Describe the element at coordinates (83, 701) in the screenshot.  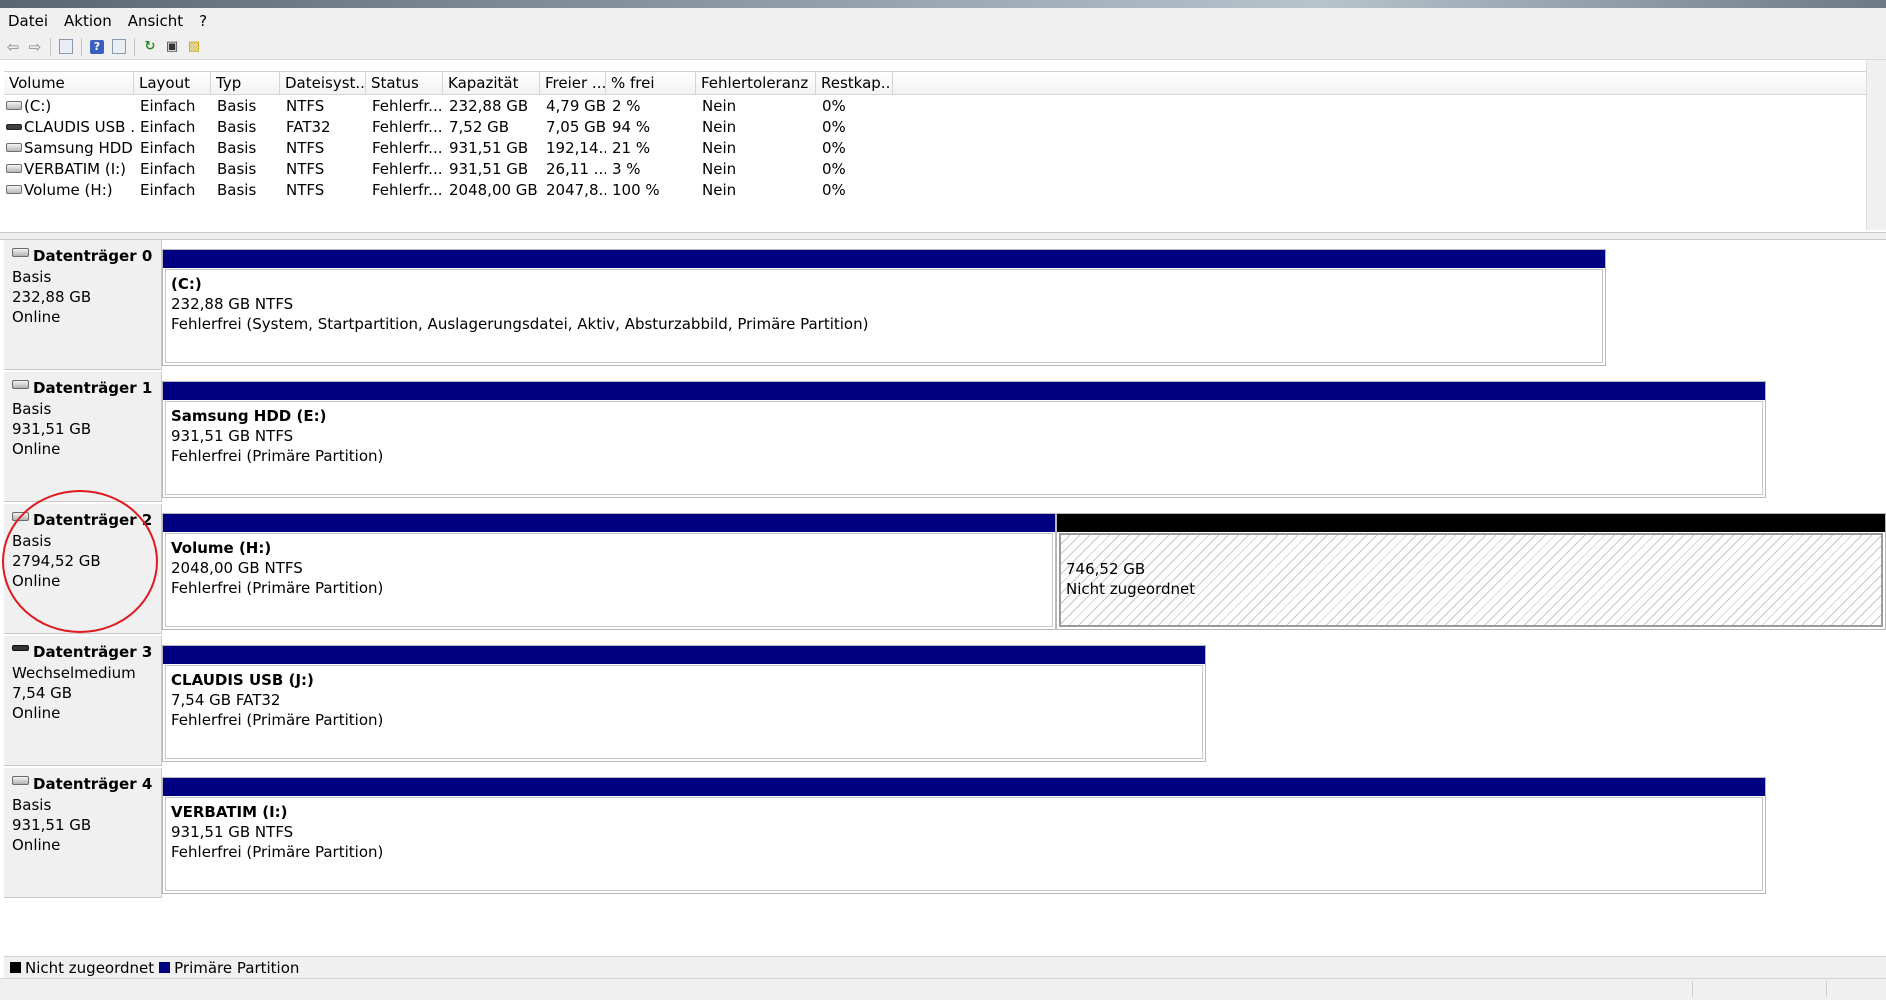
I see `disk-info: Datenträger 3 Wechselmedium 7,54 GB Online` at that location.